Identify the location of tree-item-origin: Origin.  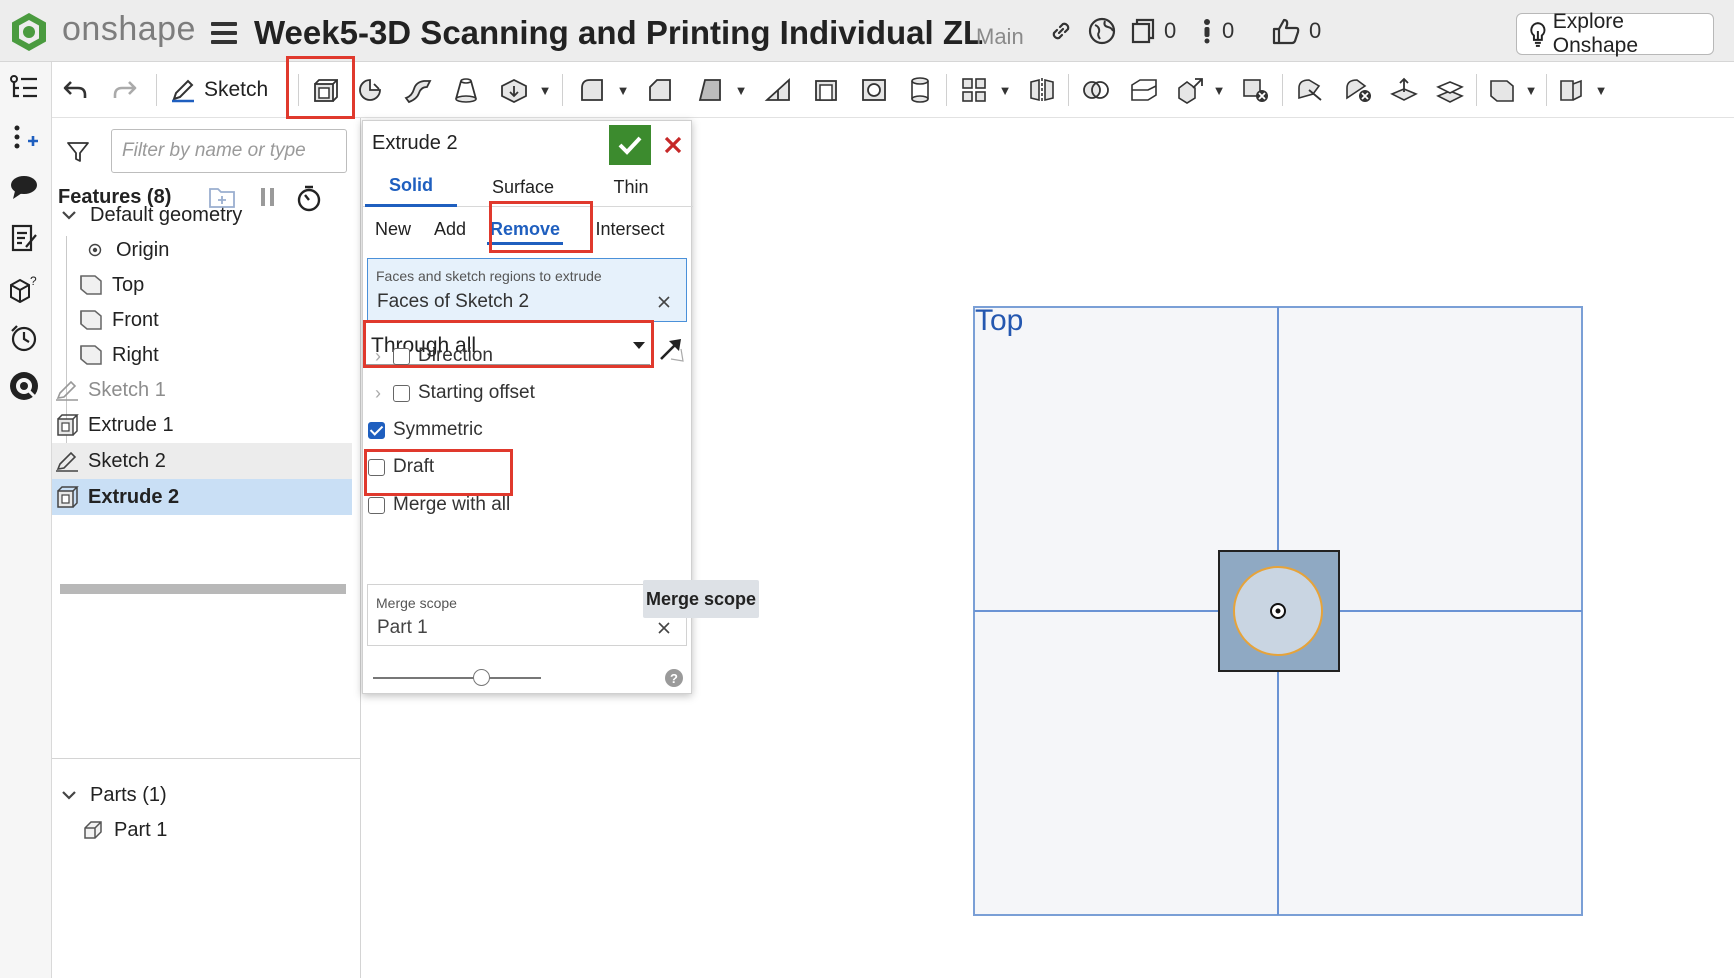
(202, 250).